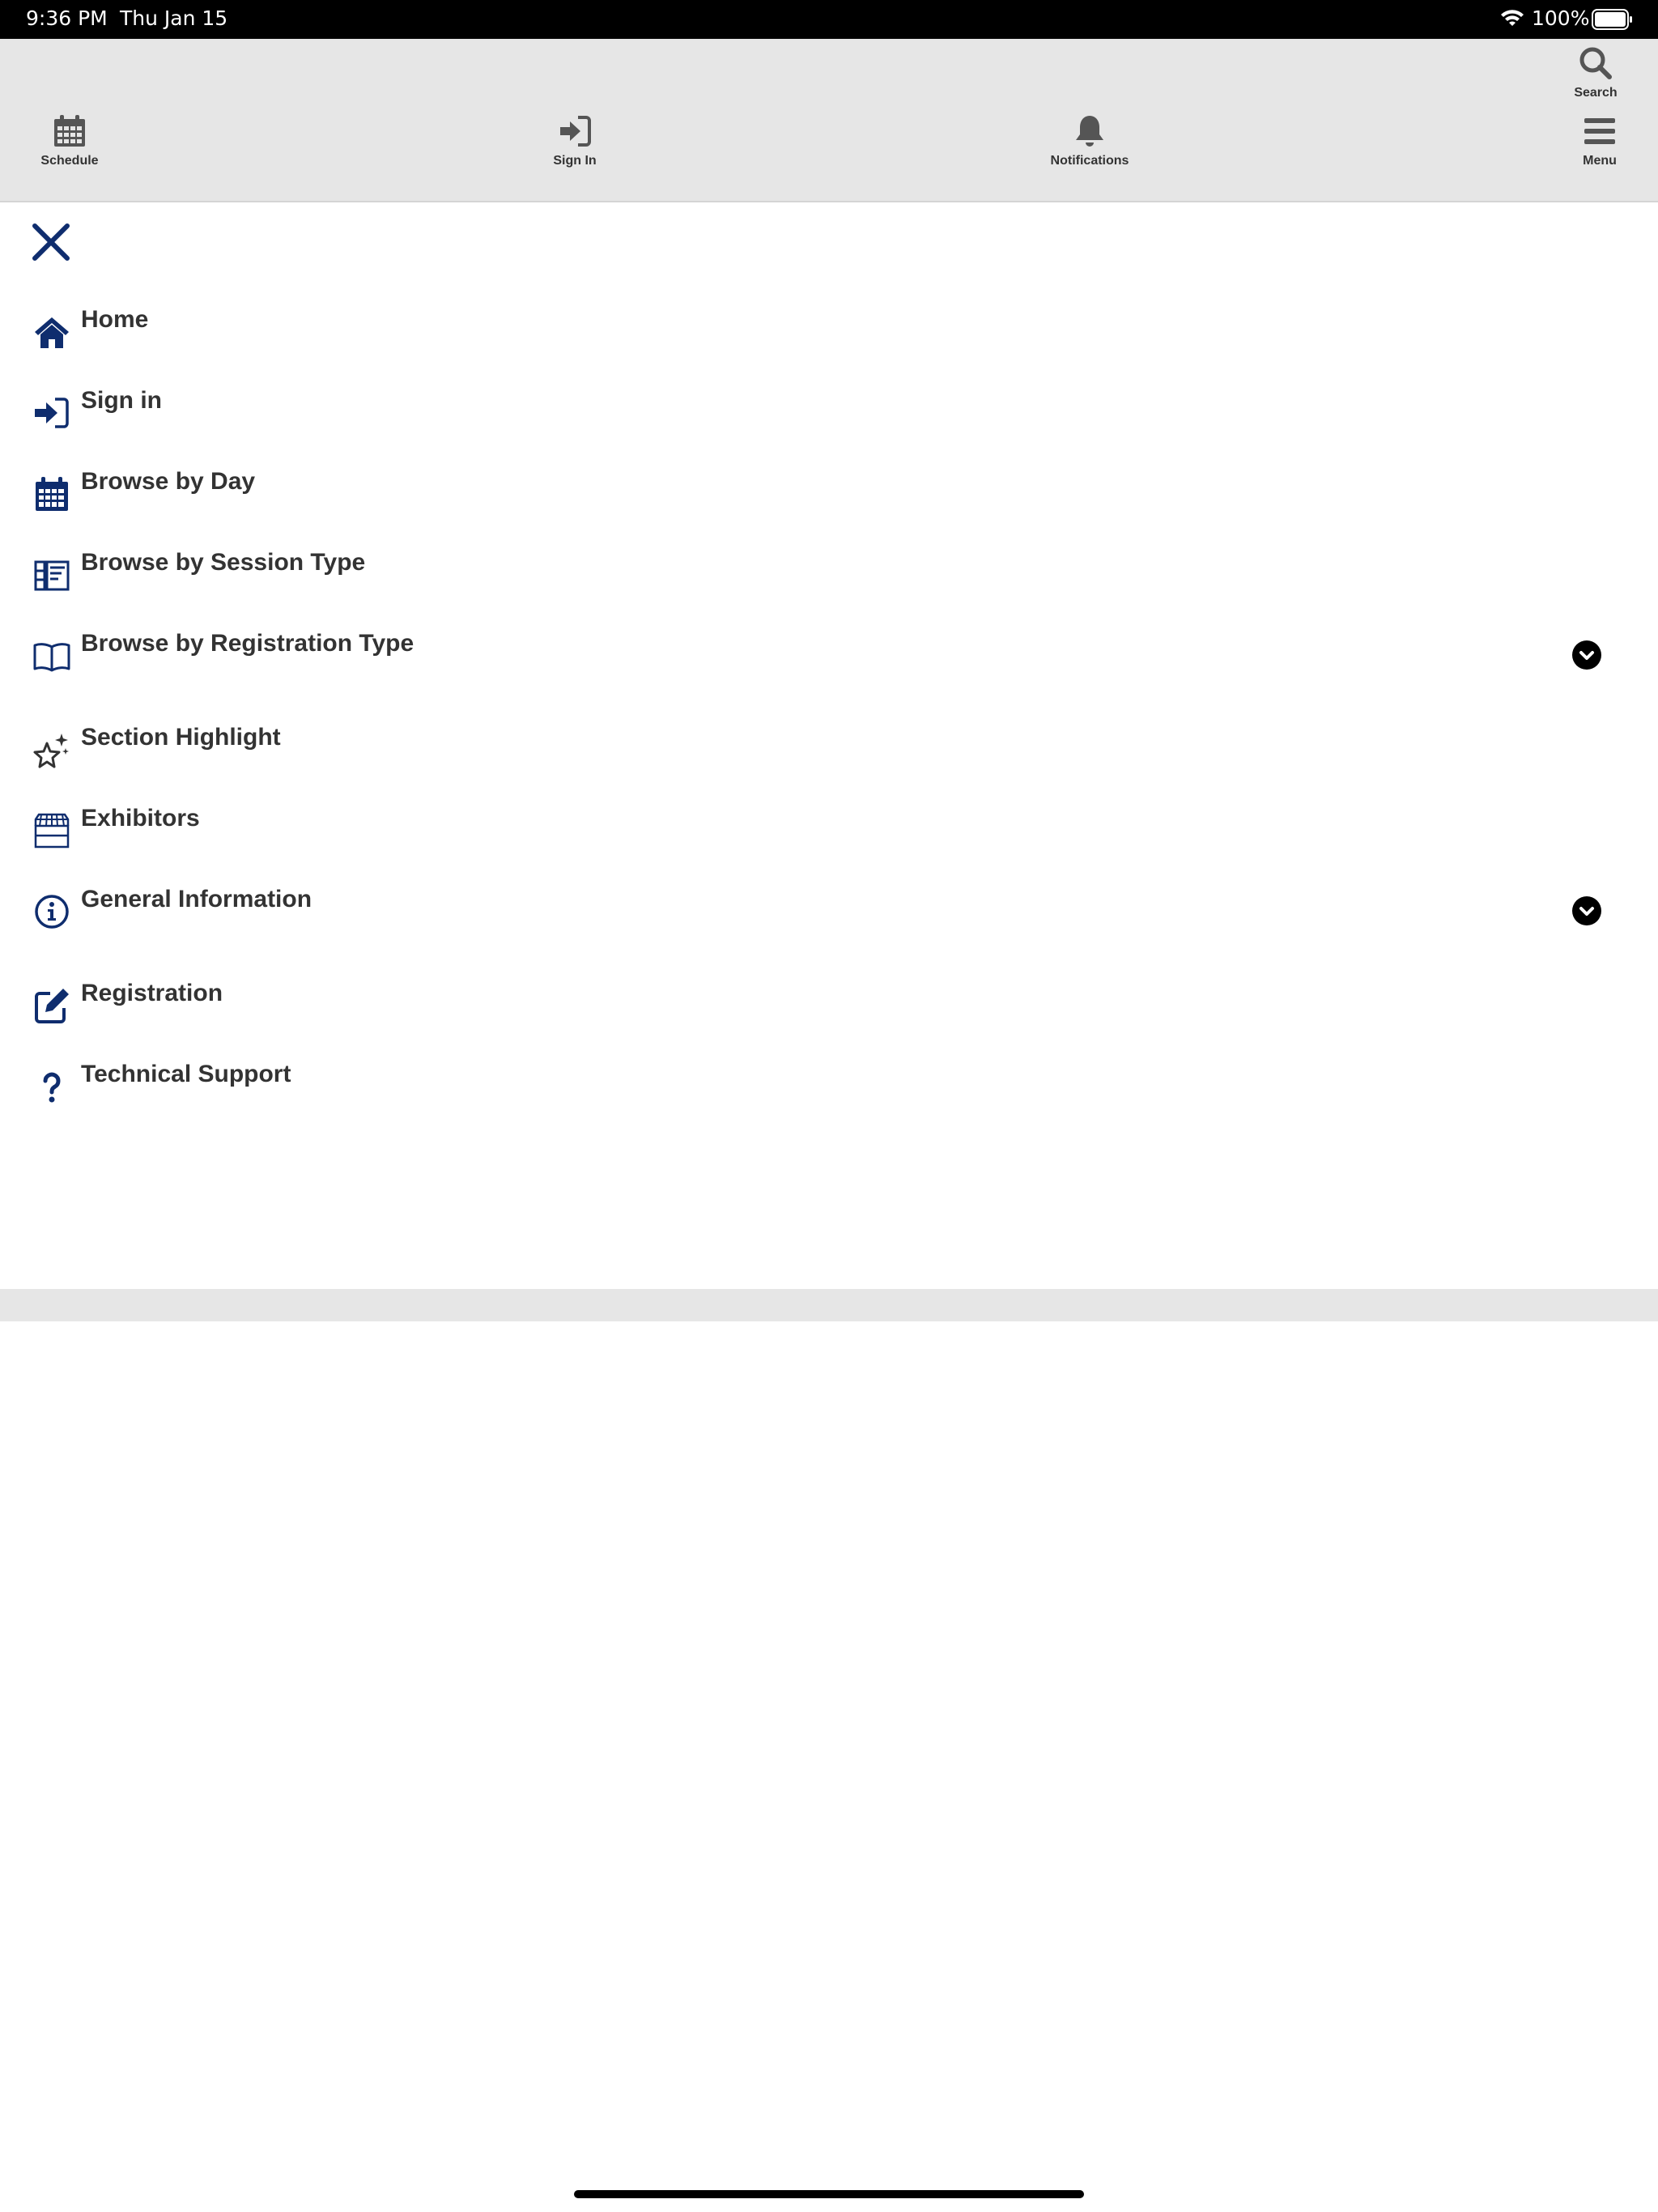 This screenshot has width=1658, height=2212. Describe the element at coordinates (51, 574) in the screenshot. I see `session-list-icon` at that location.